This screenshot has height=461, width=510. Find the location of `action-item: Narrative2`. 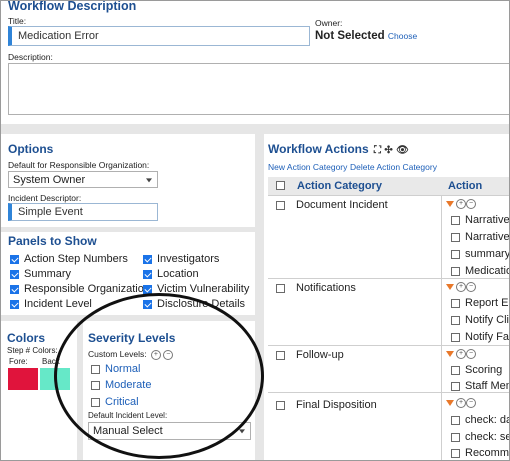

action-item: Narrative2 is located at coordinates (480, 237).